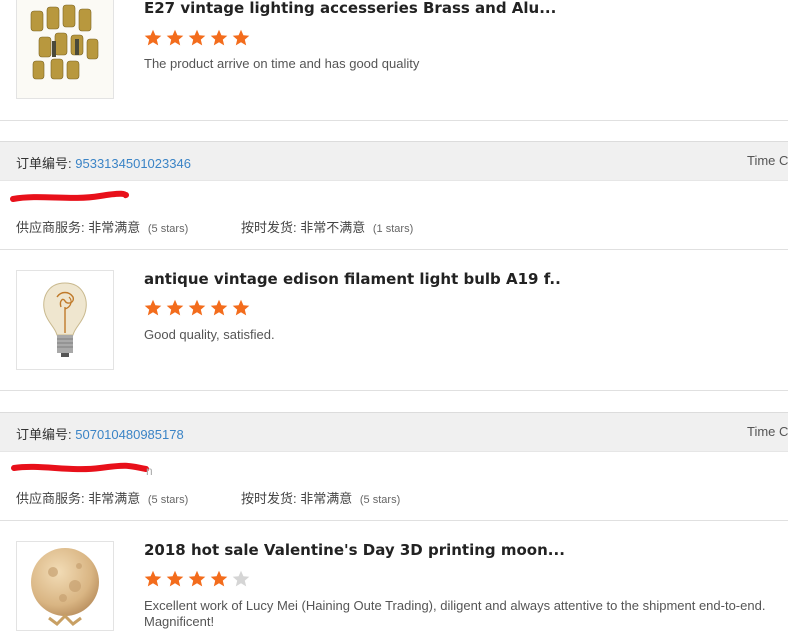 Image resolution: width=788 pixels, height=631 pixels. I want to click on on-time-shipping-rating: 按时发货: 非常不满意 (1 stars), so click(327, 226).